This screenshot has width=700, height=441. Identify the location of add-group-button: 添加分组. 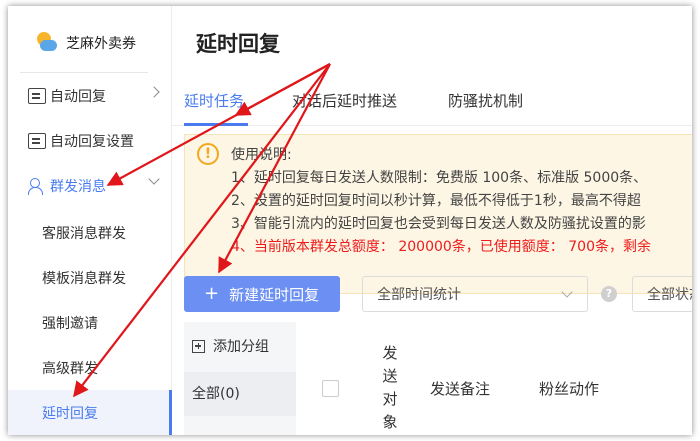
(230, 346).